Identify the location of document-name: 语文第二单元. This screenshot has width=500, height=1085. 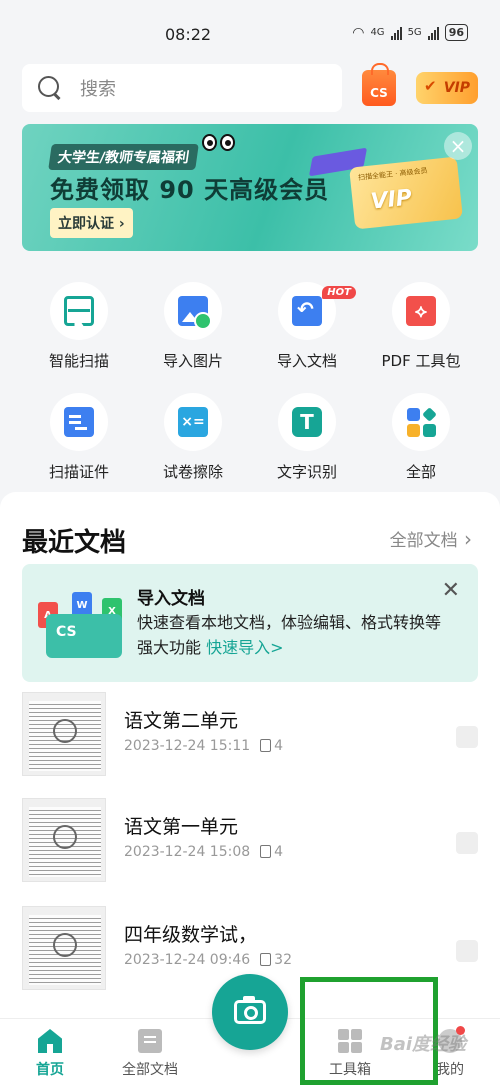
(181, 721).